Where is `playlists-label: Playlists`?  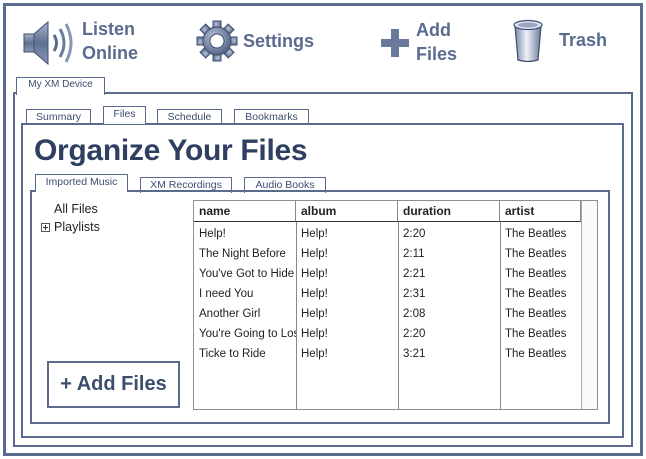
playlists-label: Playlists is located at coordinates (77, 227).